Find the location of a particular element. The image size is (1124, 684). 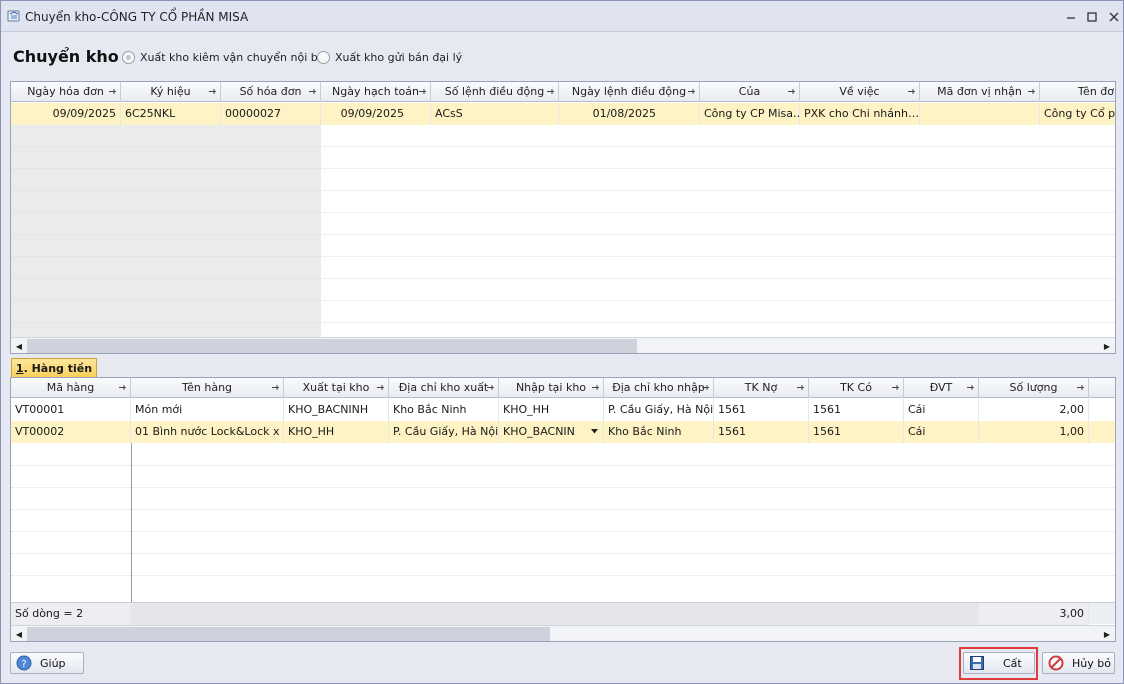

cell-quantity: 2,00 is located at coordinates (1034, 410).